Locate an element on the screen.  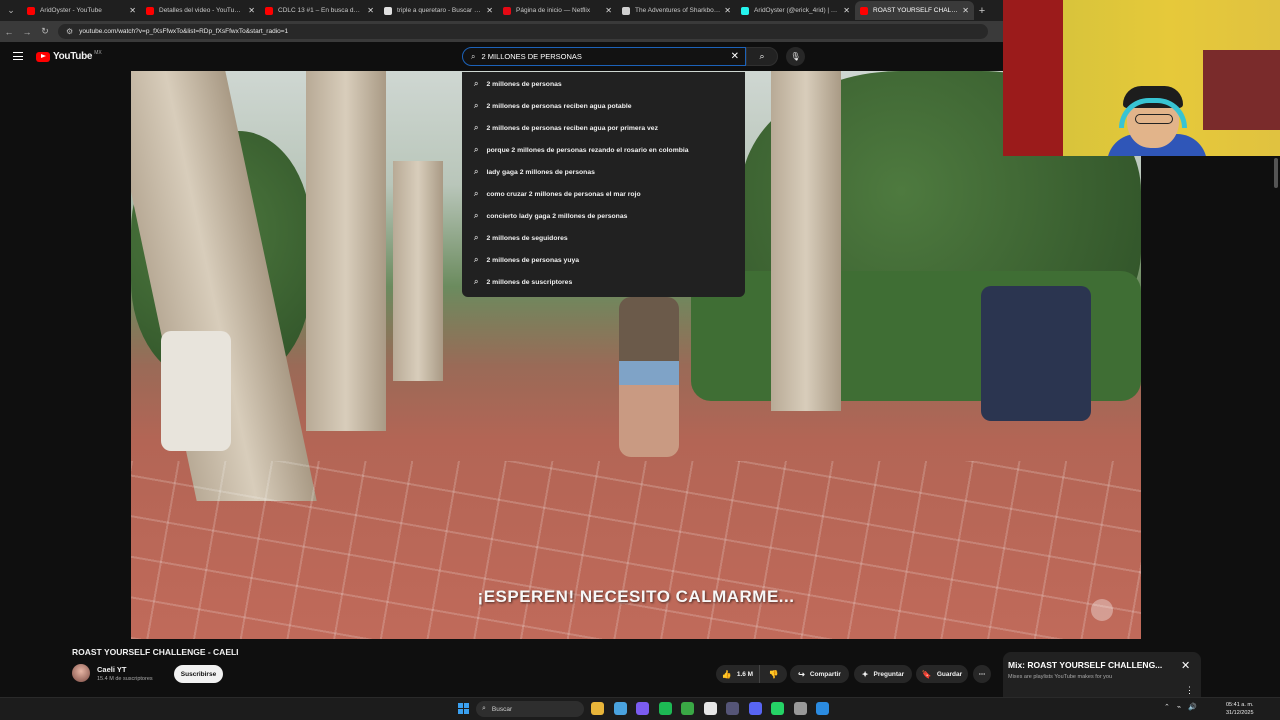
search-suggestion: ⌕ lady gaga 2 millones de personas is located at coordinates (603, 172).